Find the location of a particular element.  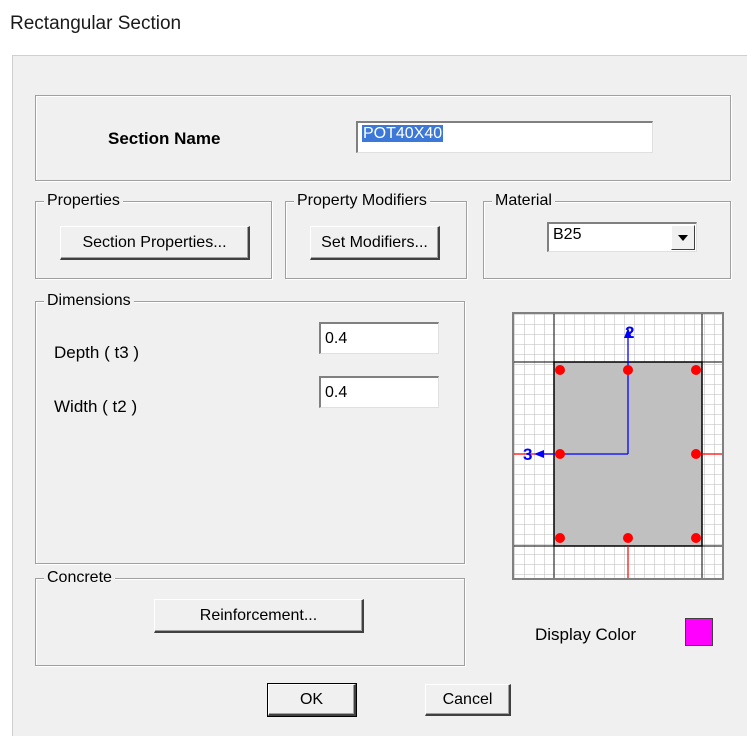

width-input is located at coordinates (379, 392).